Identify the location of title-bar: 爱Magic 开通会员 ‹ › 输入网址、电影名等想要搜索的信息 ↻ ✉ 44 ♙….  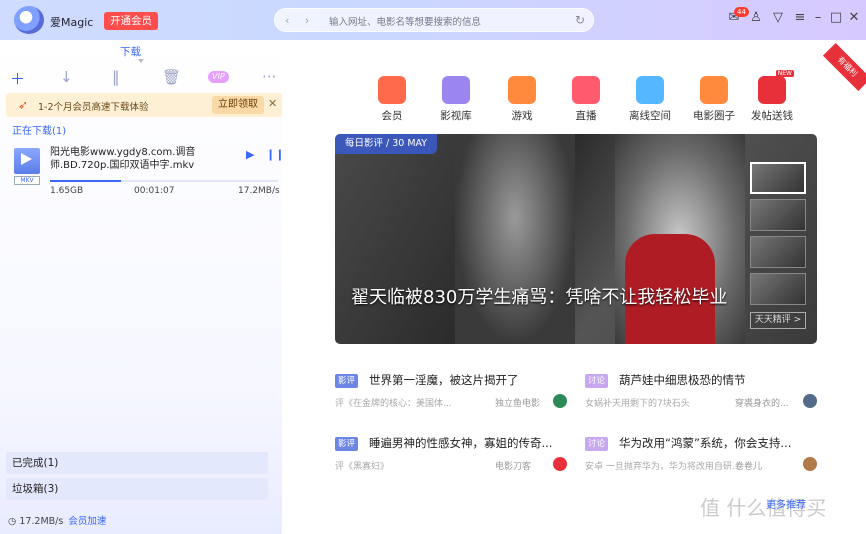
(433, 20).